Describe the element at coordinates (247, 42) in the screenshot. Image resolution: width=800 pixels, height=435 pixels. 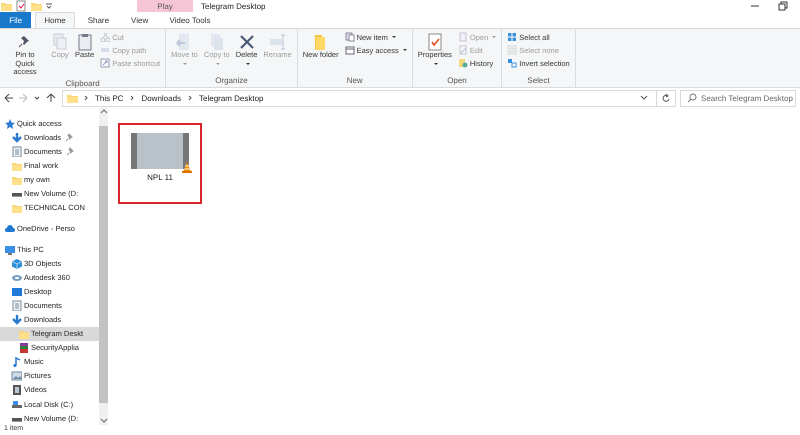
I see `close-icon` at that location.